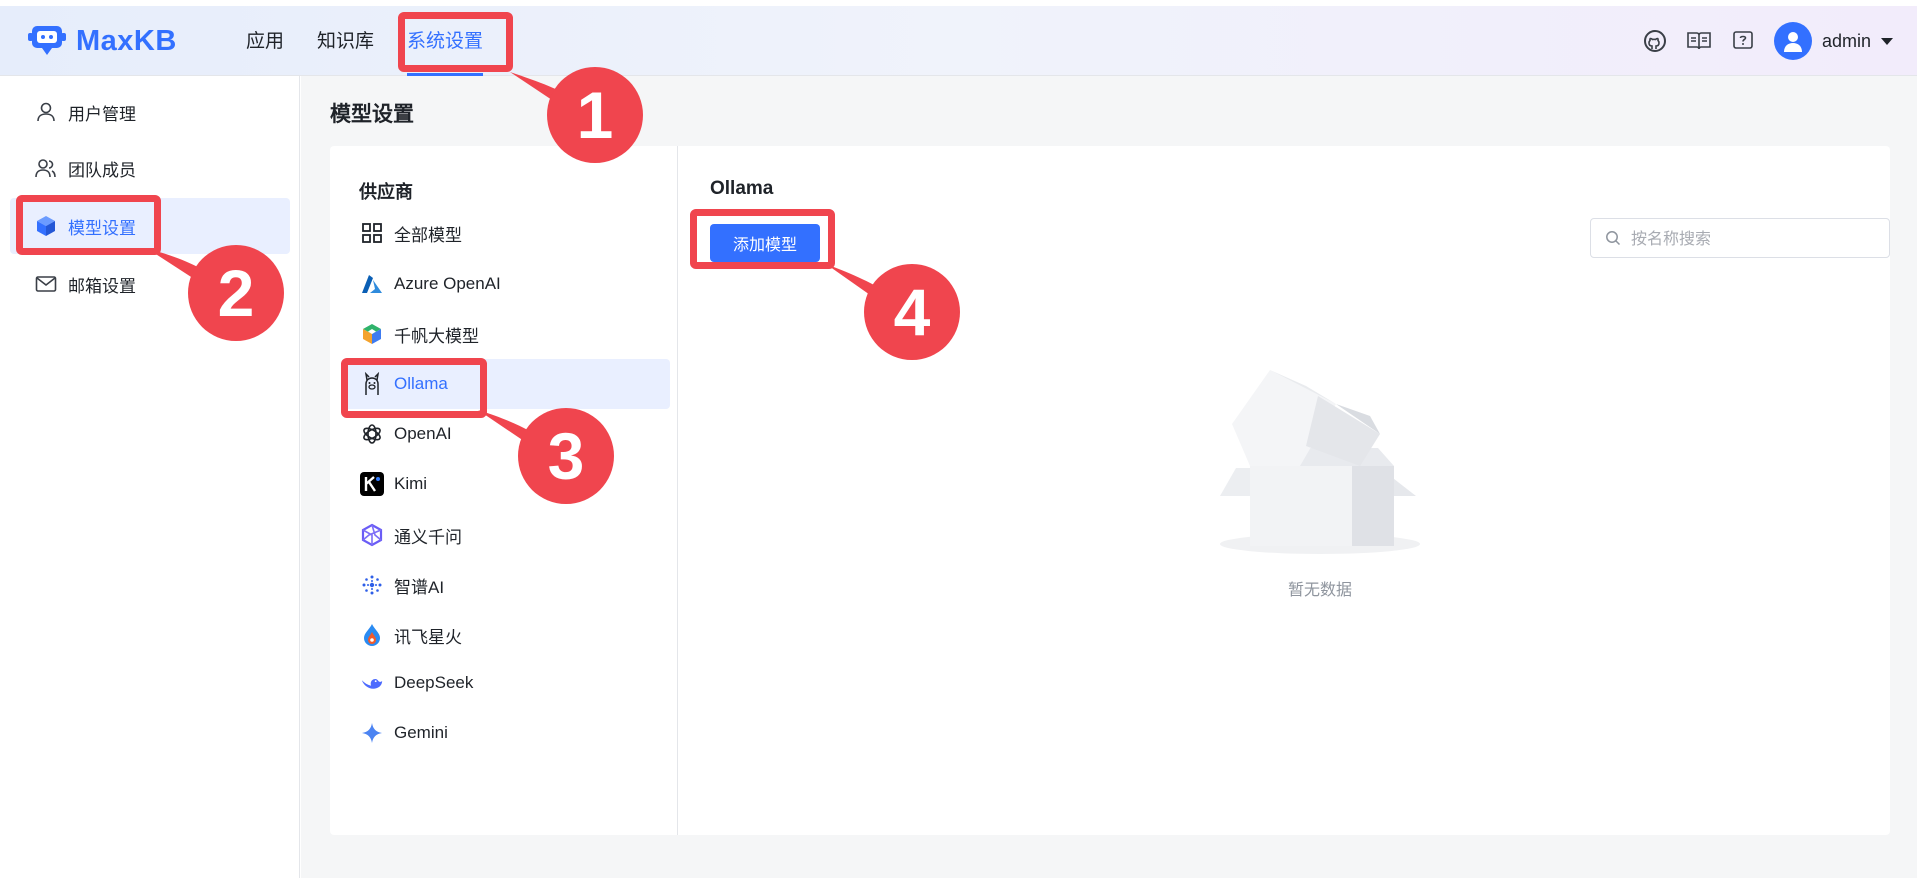 The width and height of the screenshot is (1917, 878). I want to click on page-title: 模型设置, so click(372, 114).